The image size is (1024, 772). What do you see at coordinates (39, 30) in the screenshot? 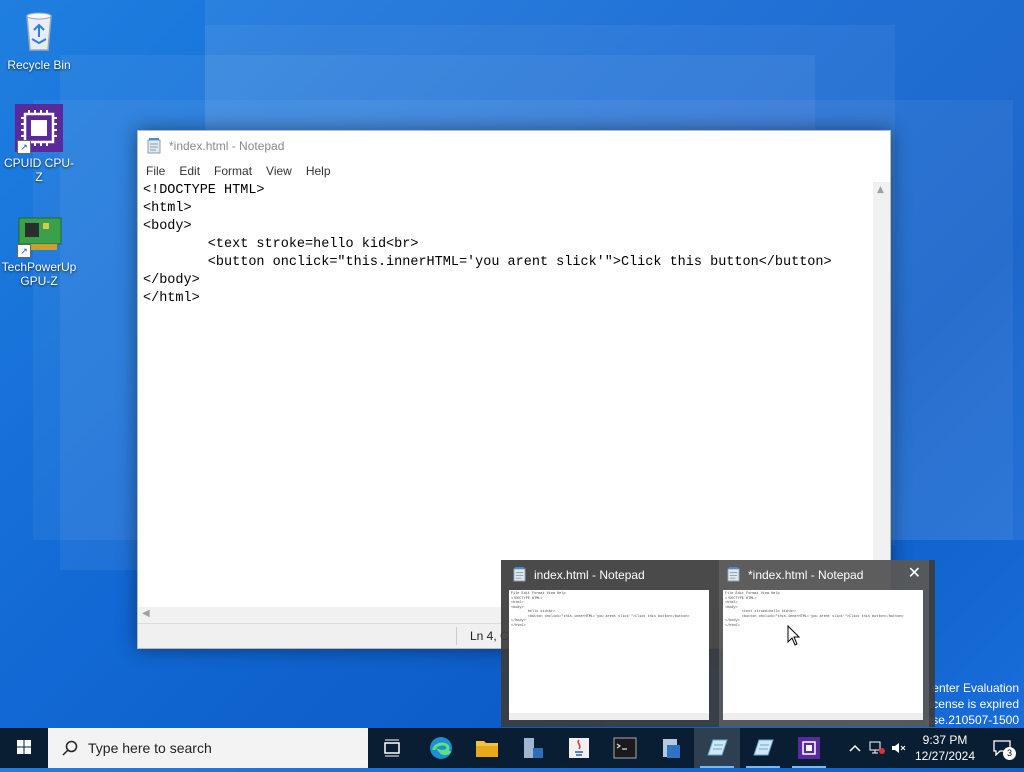
I see `recycle-bin-icon` at bounding box center [39, 30].